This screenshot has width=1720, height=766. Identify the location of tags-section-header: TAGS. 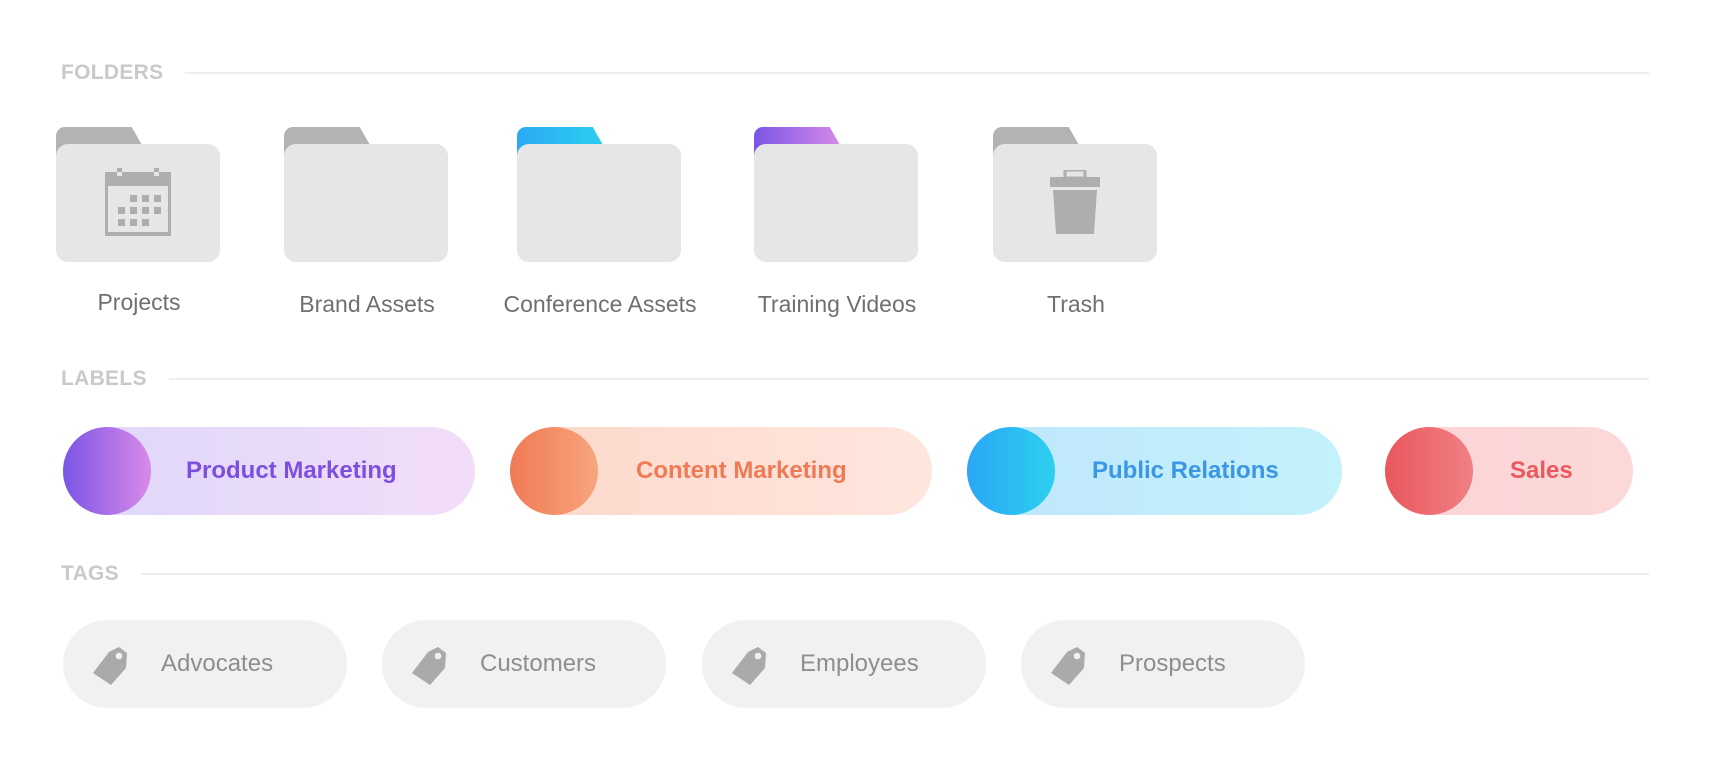
(855, 574).